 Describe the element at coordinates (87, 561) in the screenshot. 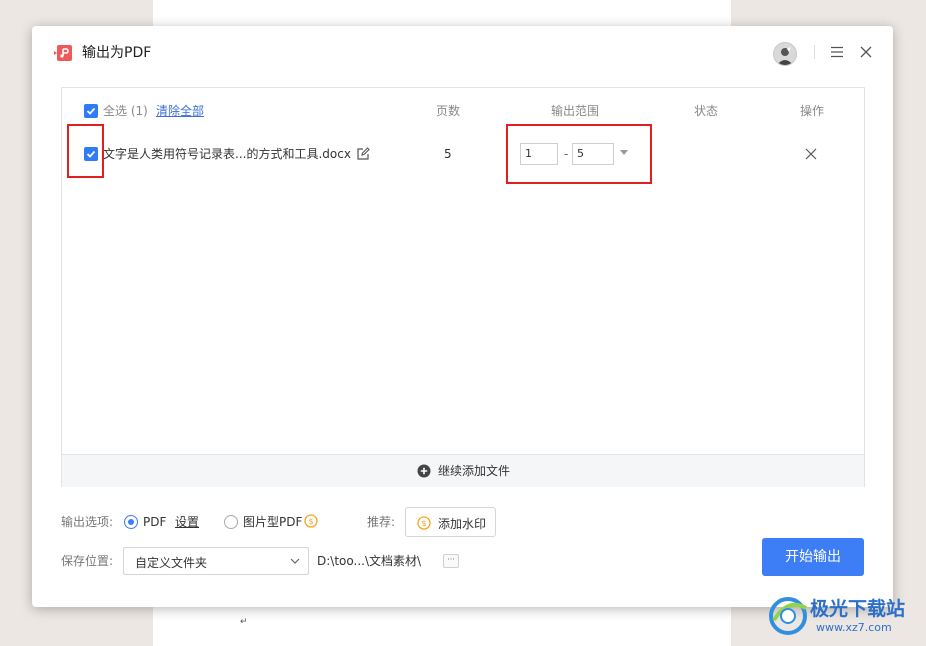

I see `save-location-label: 保存位置:` at that location.